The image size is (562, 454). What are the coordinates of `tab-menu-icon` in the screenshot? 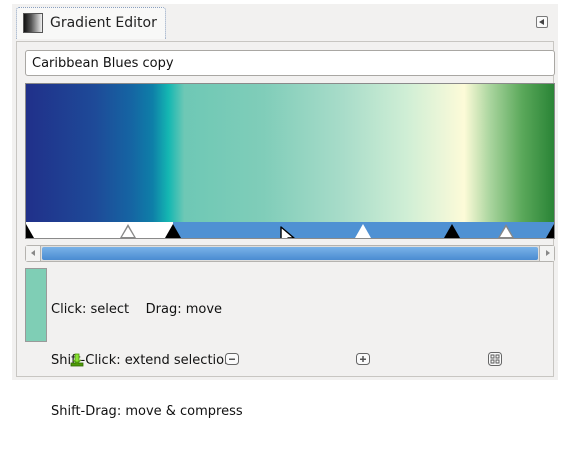 It's located at (542, 22).